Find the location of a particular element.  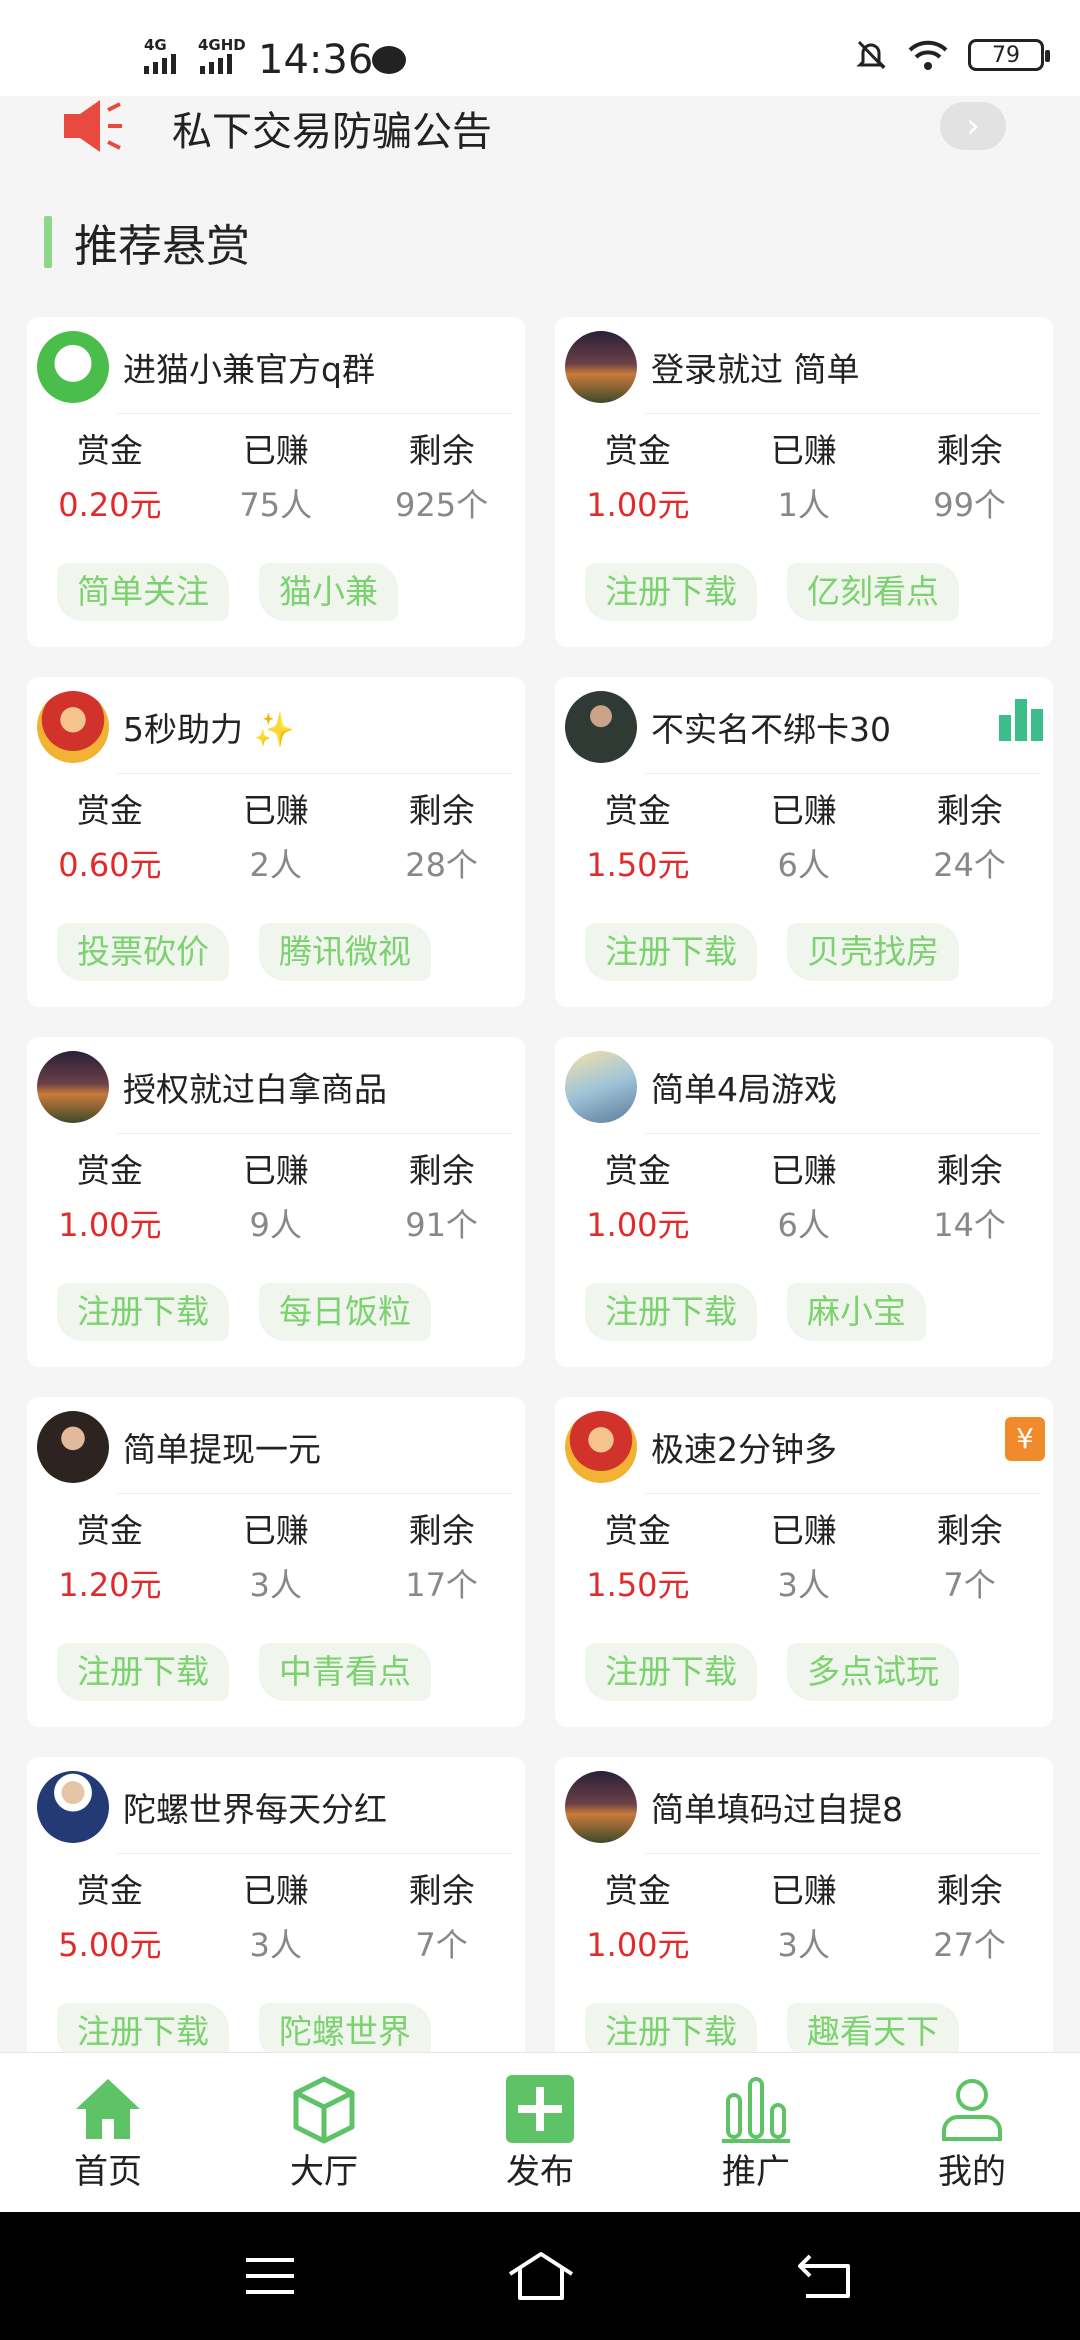

card-header: 5秒助力 ✨ is located at coordinates (274, 727).